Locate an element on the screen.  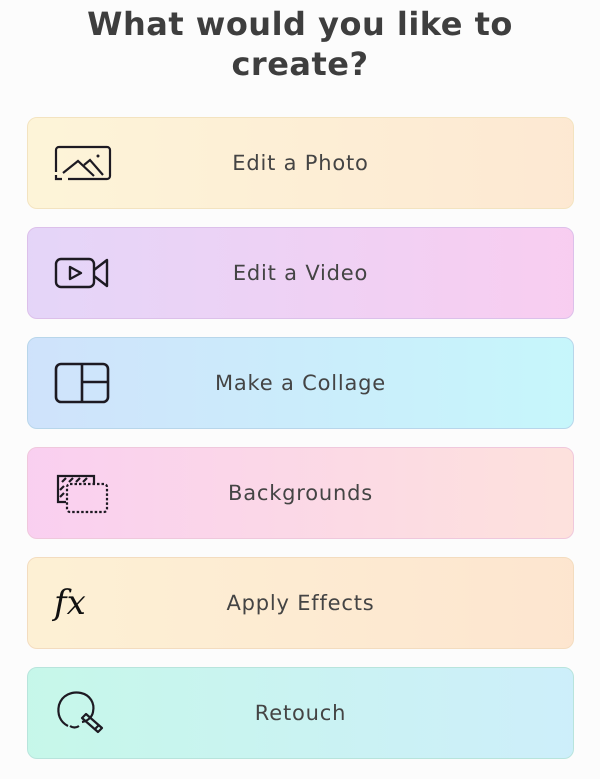
option-button: fx Apply Effects is located at coordinates (300, 603).